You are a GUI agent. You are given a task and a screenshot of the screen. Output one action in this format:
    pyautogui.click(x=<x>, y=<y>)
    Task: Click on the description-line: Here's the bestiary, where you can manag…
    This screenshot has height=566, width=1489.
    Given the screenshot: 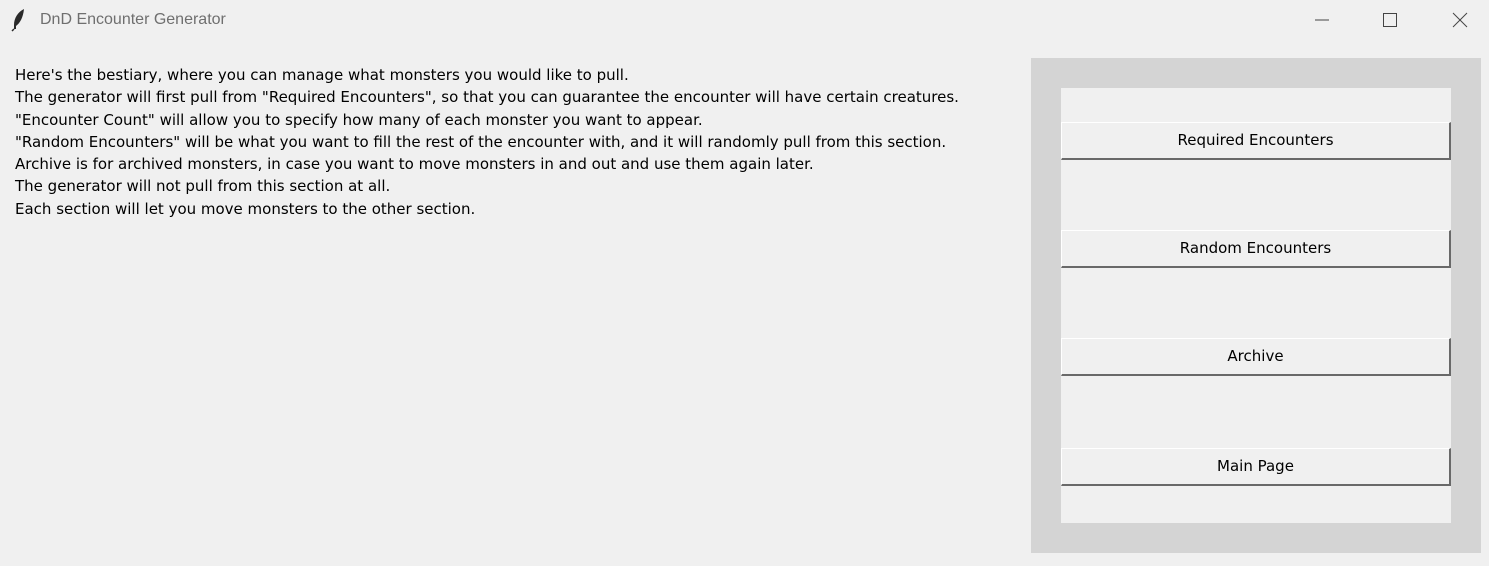 What is the action you would take?
    pyautogui.click(x=322, y=75)
    